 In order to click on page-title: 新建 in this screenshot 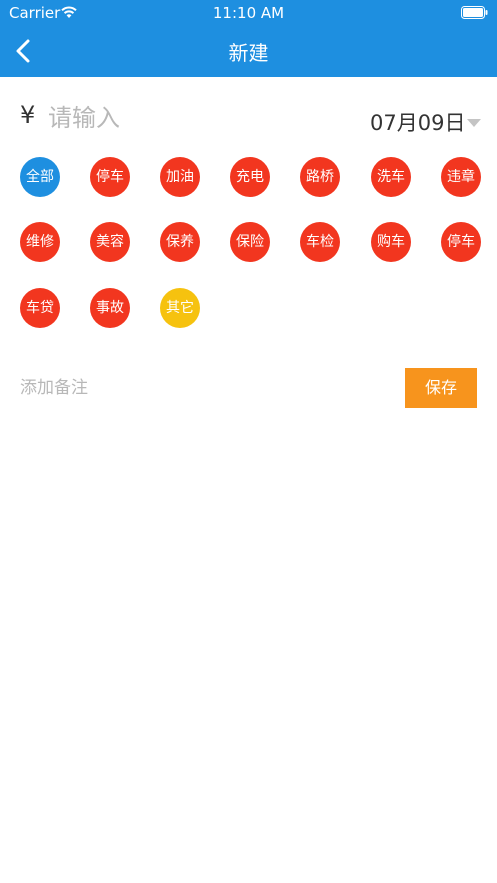, I will do `click(248, 53)`.